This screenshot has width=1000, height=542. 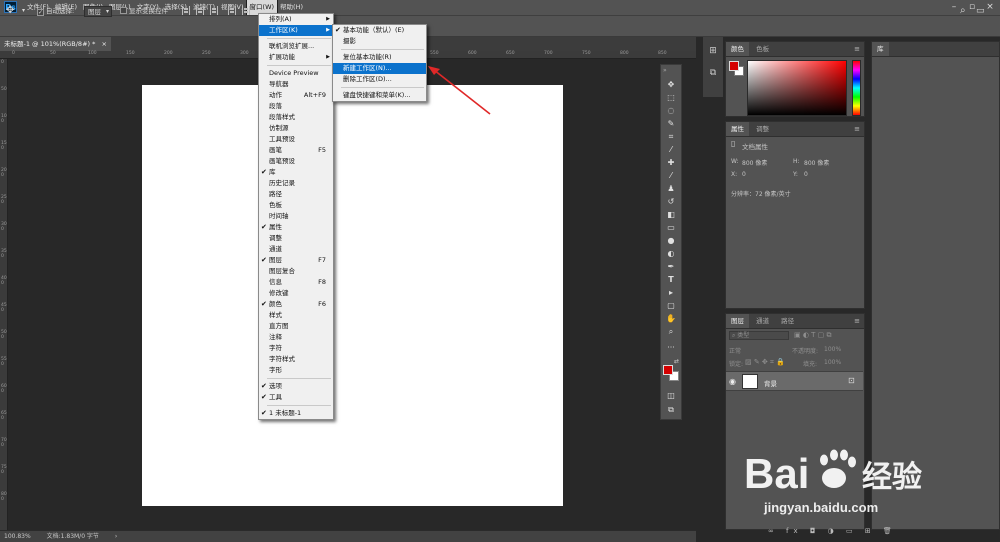 I want to click on show-transform-checkbox: 显示变换控件, so click(x=144, y=11).